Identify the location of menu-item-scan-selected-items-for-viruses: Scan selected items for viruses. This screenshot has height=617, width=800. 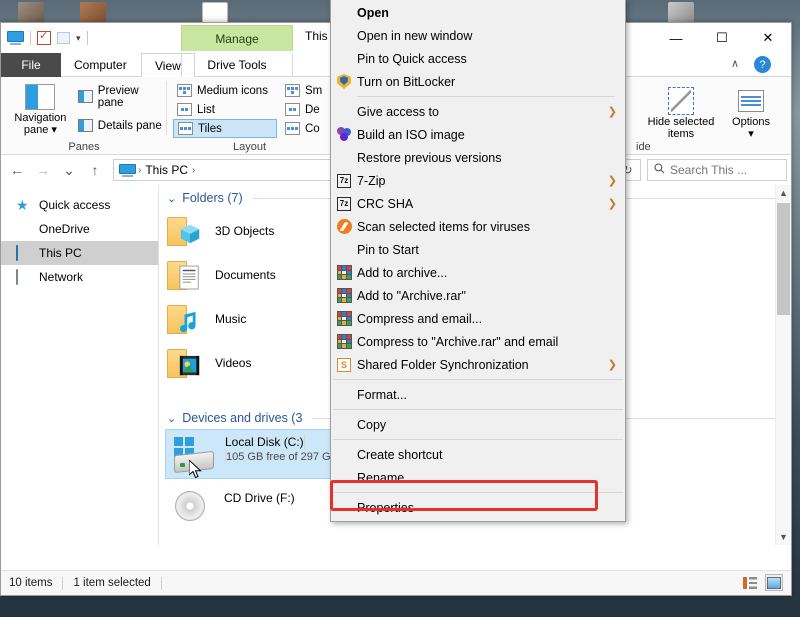
(478, 226).